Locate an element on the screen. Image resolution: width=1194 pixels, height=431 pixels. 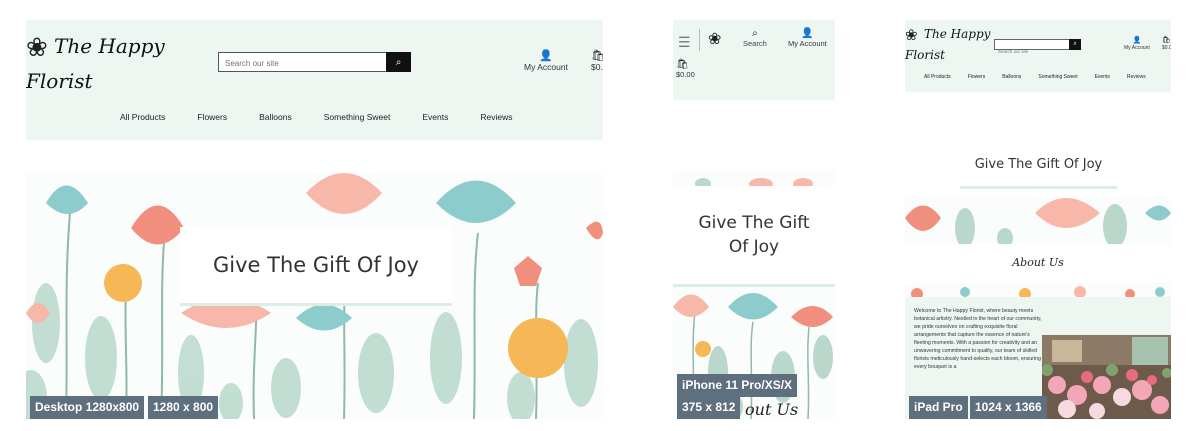
floral-illustration is located at coordinates (1038, 221).